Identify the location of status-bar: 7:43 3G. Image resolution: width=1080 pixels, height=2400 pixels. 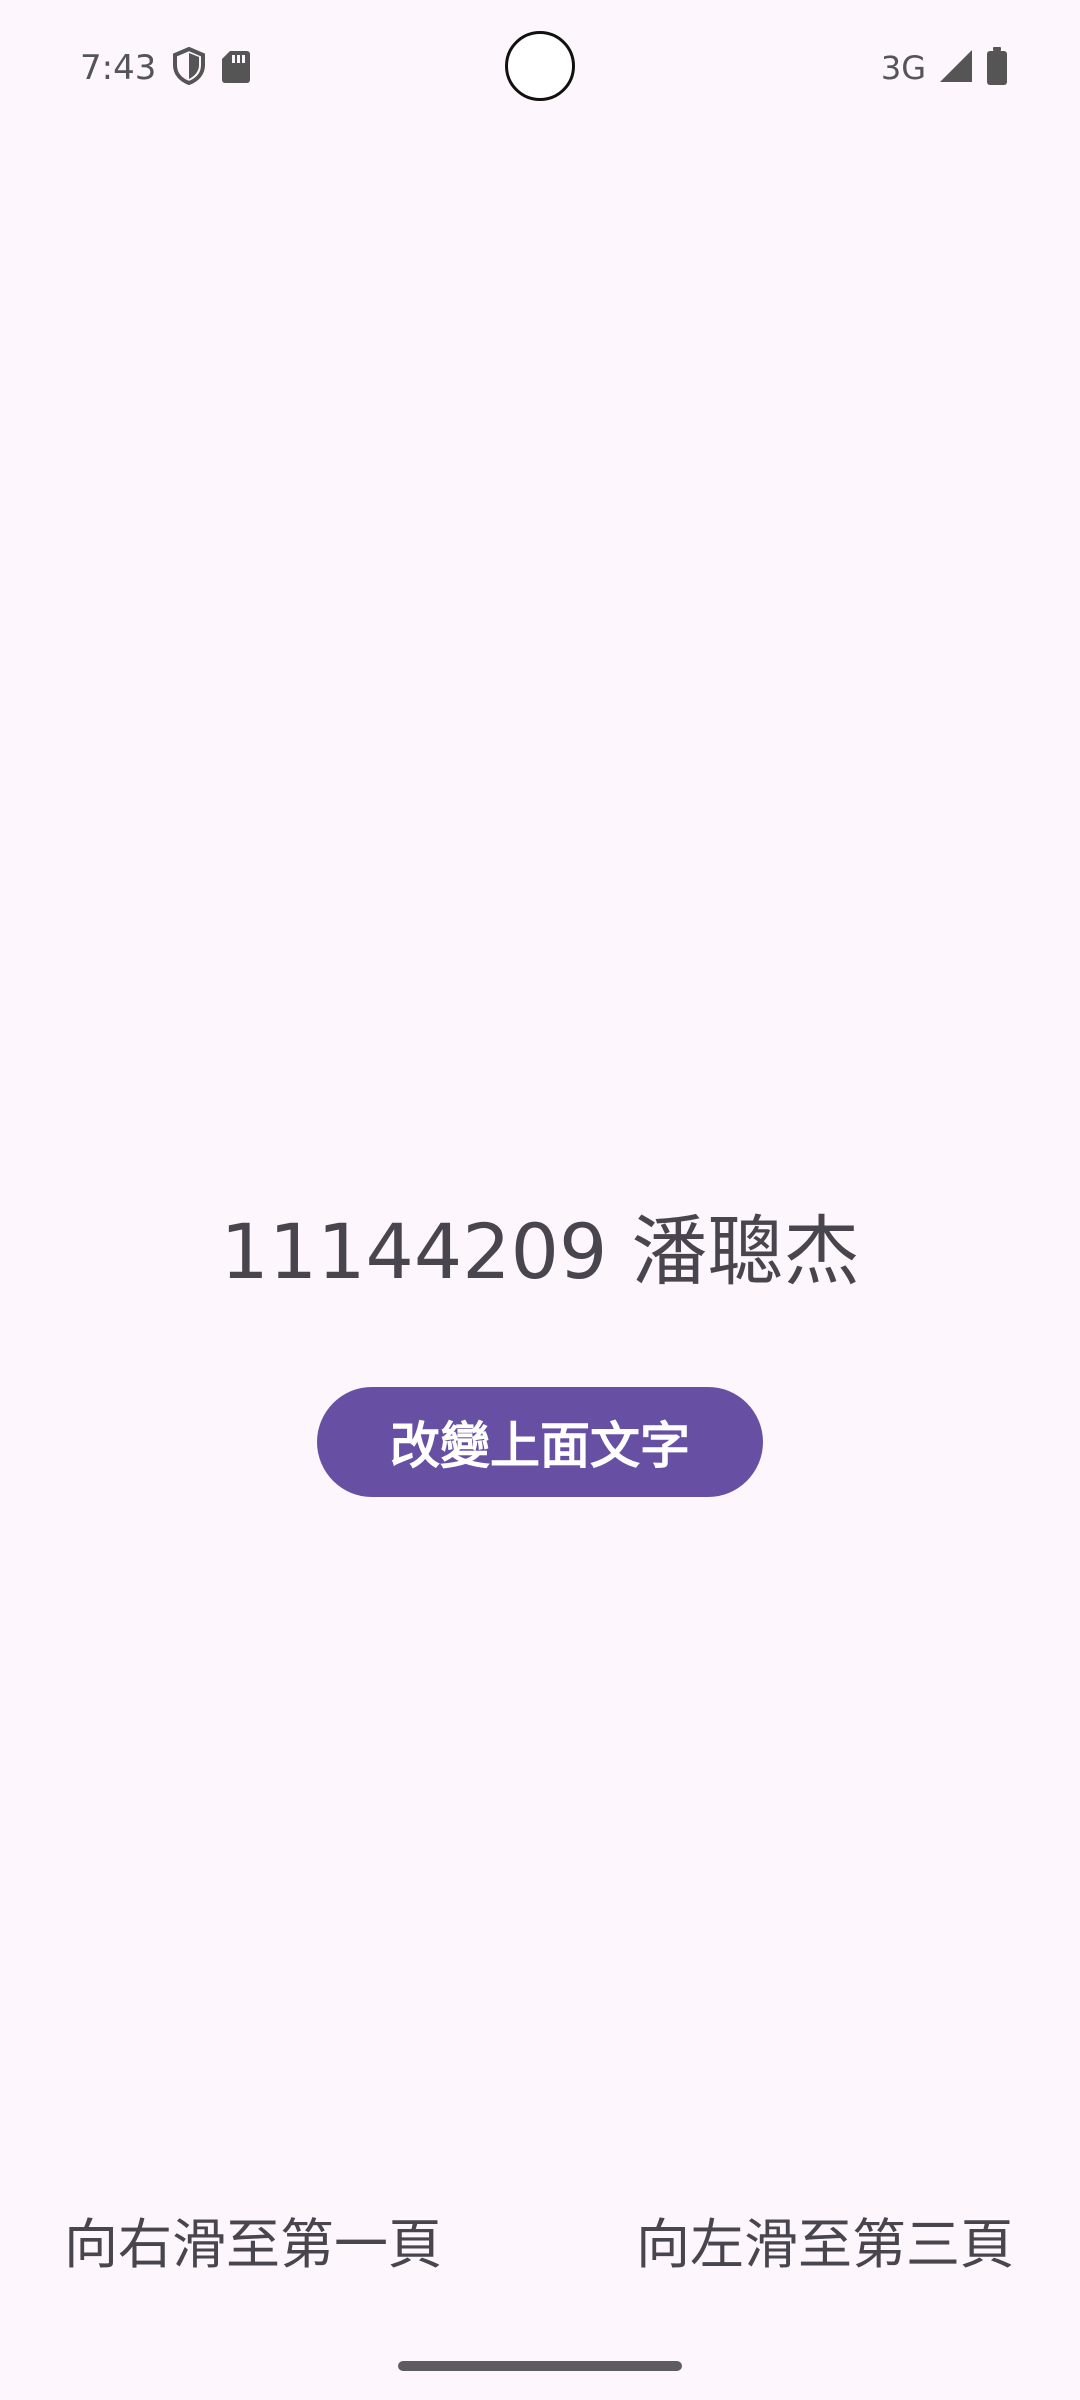
(540, 68).